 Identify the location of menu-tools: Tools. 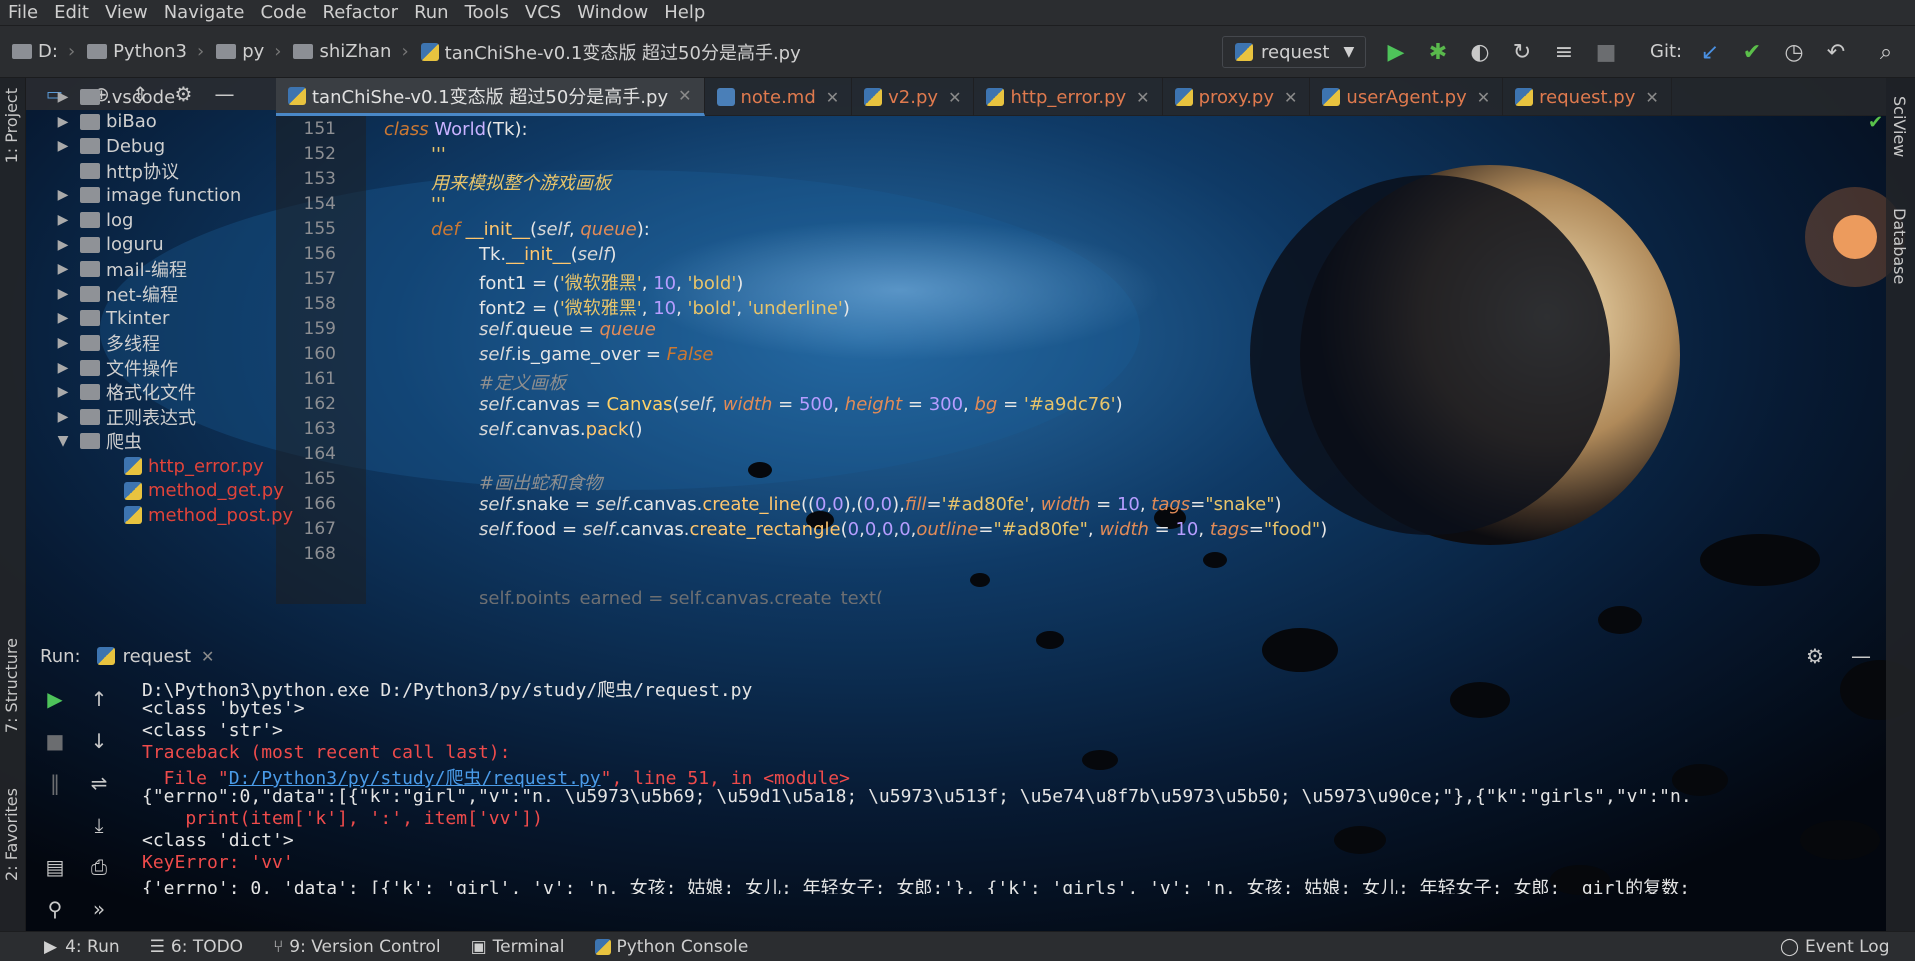
(487, 12).